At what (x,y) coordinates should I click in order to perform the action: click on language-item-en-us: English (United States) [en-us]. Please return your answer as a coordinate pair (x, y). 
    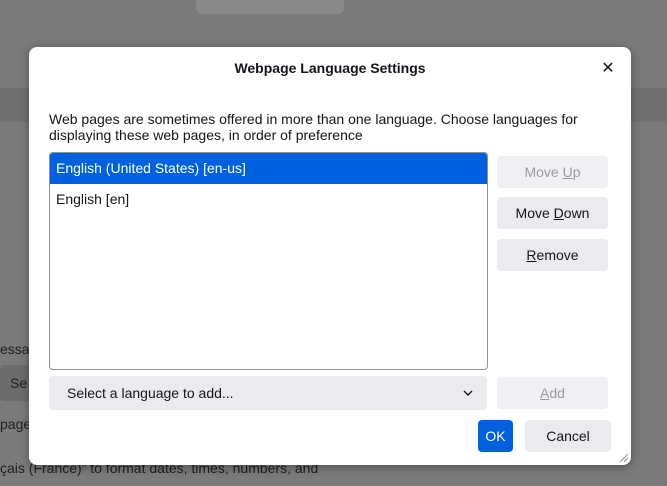
    Looking at the image, I should click on (268, 168).